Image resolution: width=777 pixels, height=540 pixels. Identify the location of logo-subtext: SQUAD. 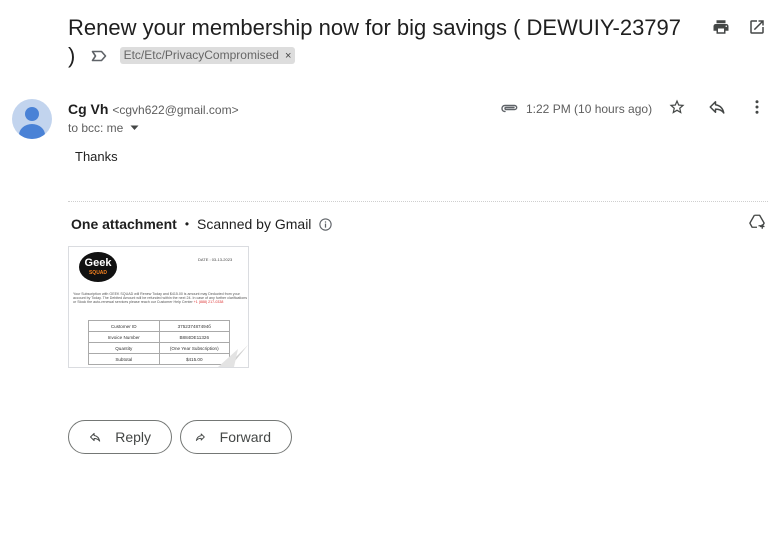
(98, 273).